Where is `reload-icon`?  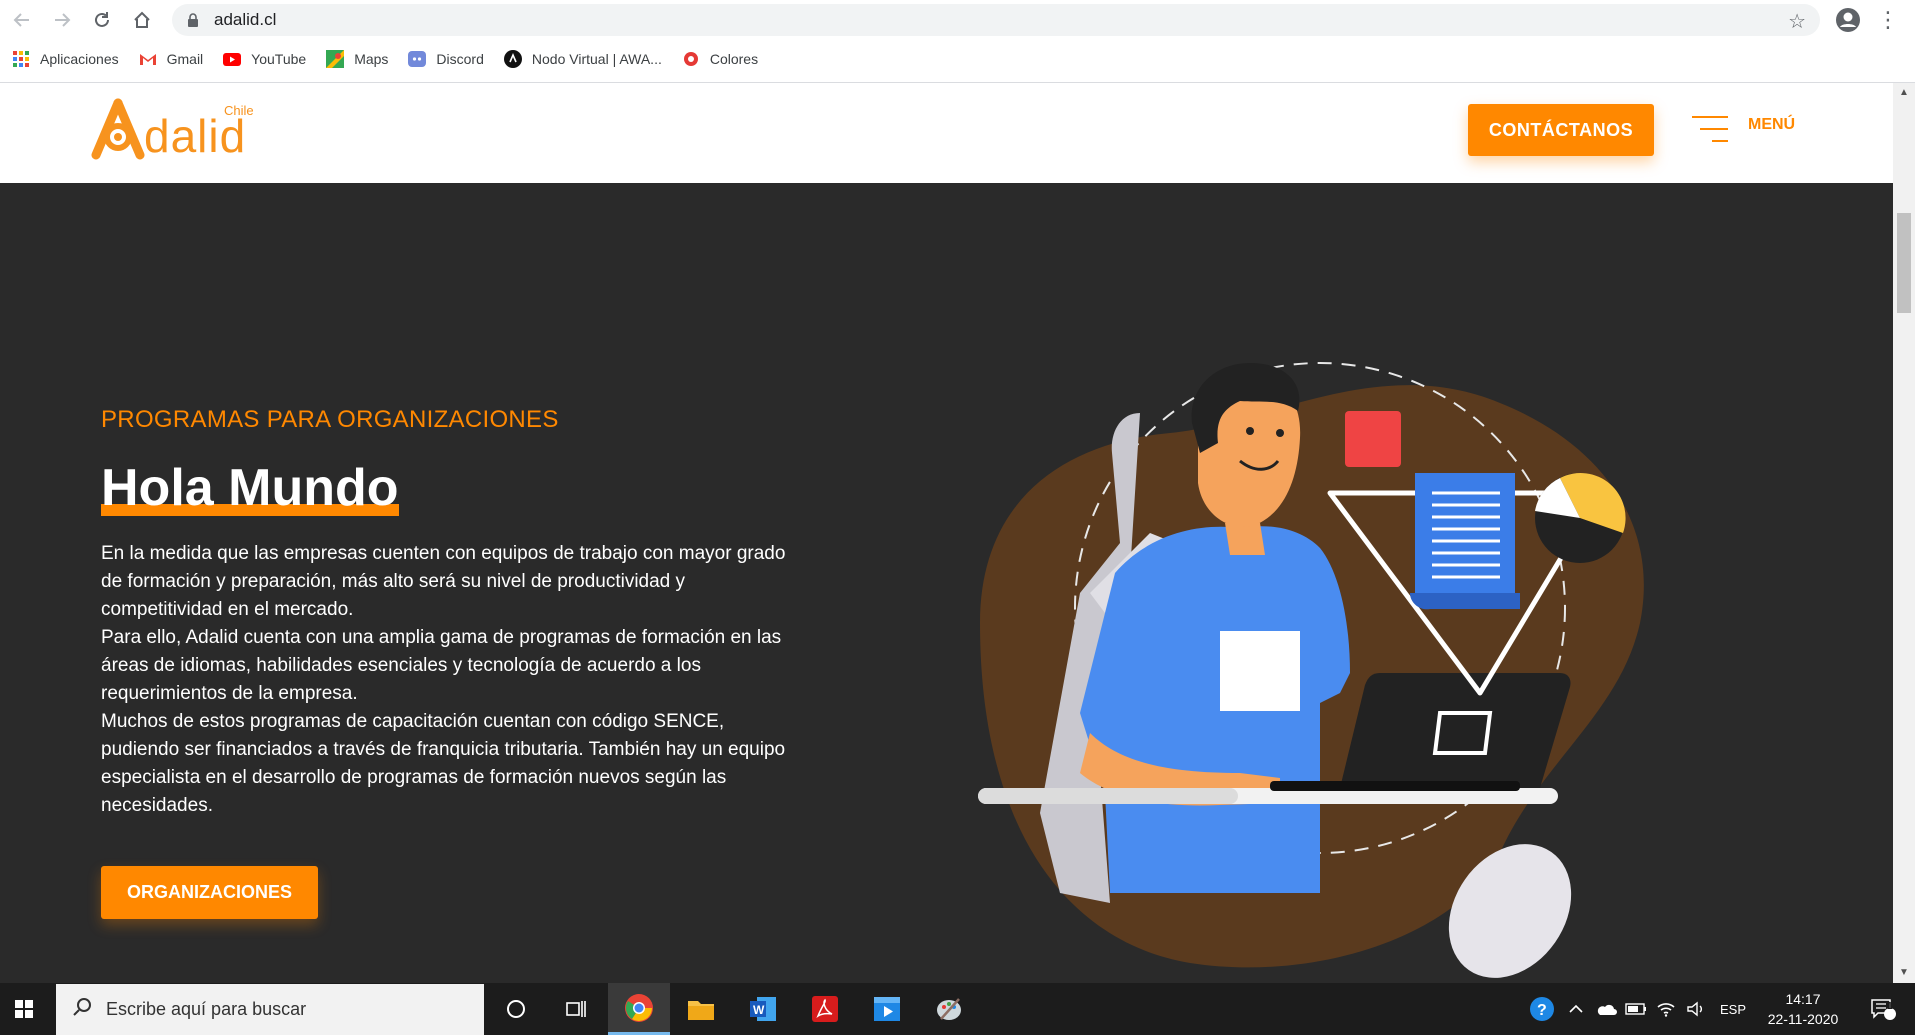 reload-icon is located at coordinates (102, 20).